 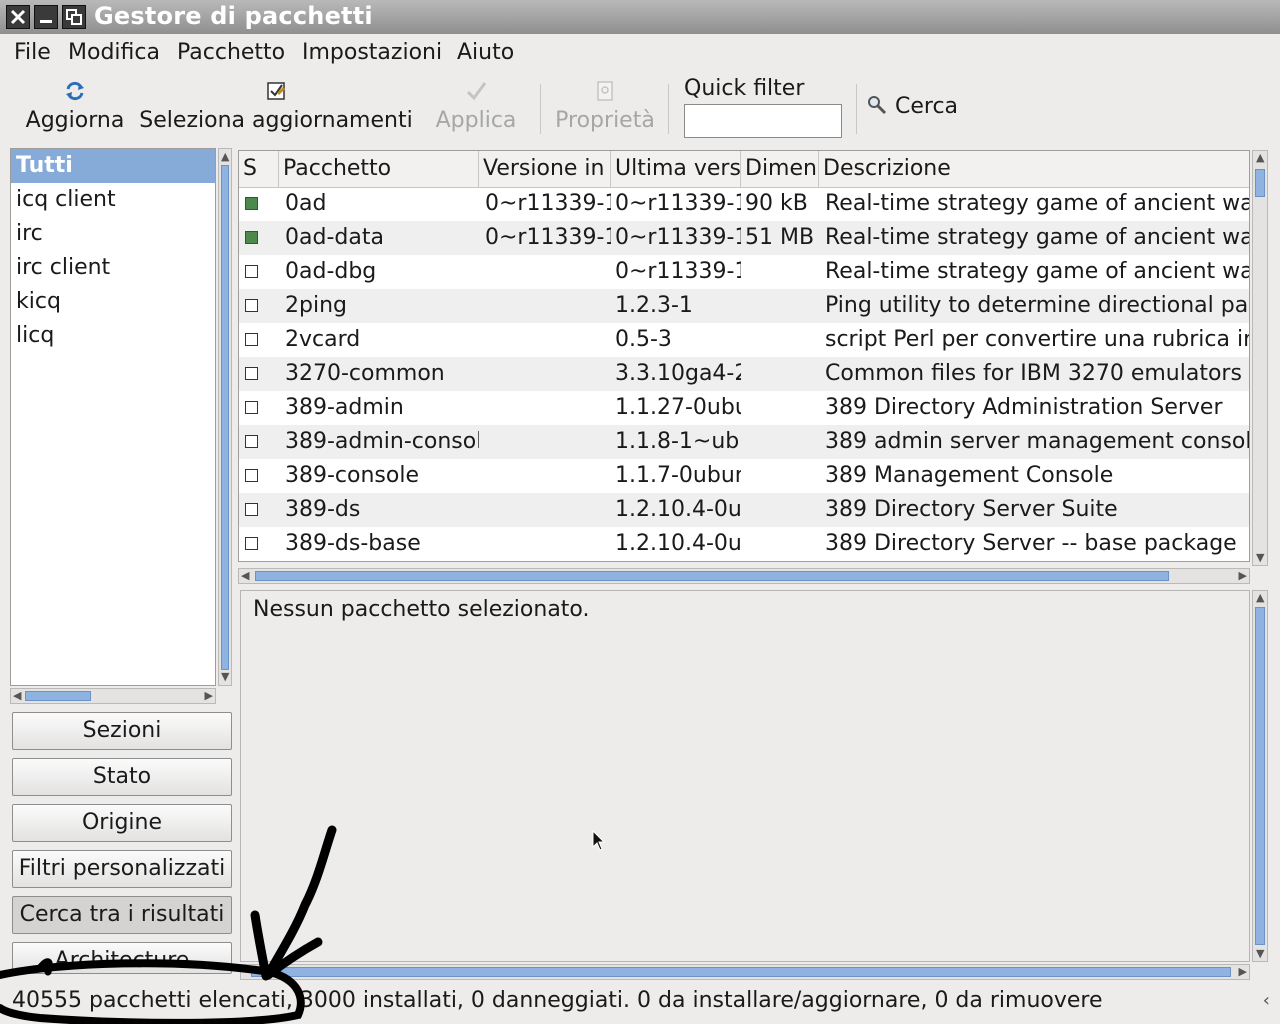 What do you see at coordinates (372, 52) in the screenshot?
I see `menu-impostazioni: Impostazioni` at bounding box center [372, 52].